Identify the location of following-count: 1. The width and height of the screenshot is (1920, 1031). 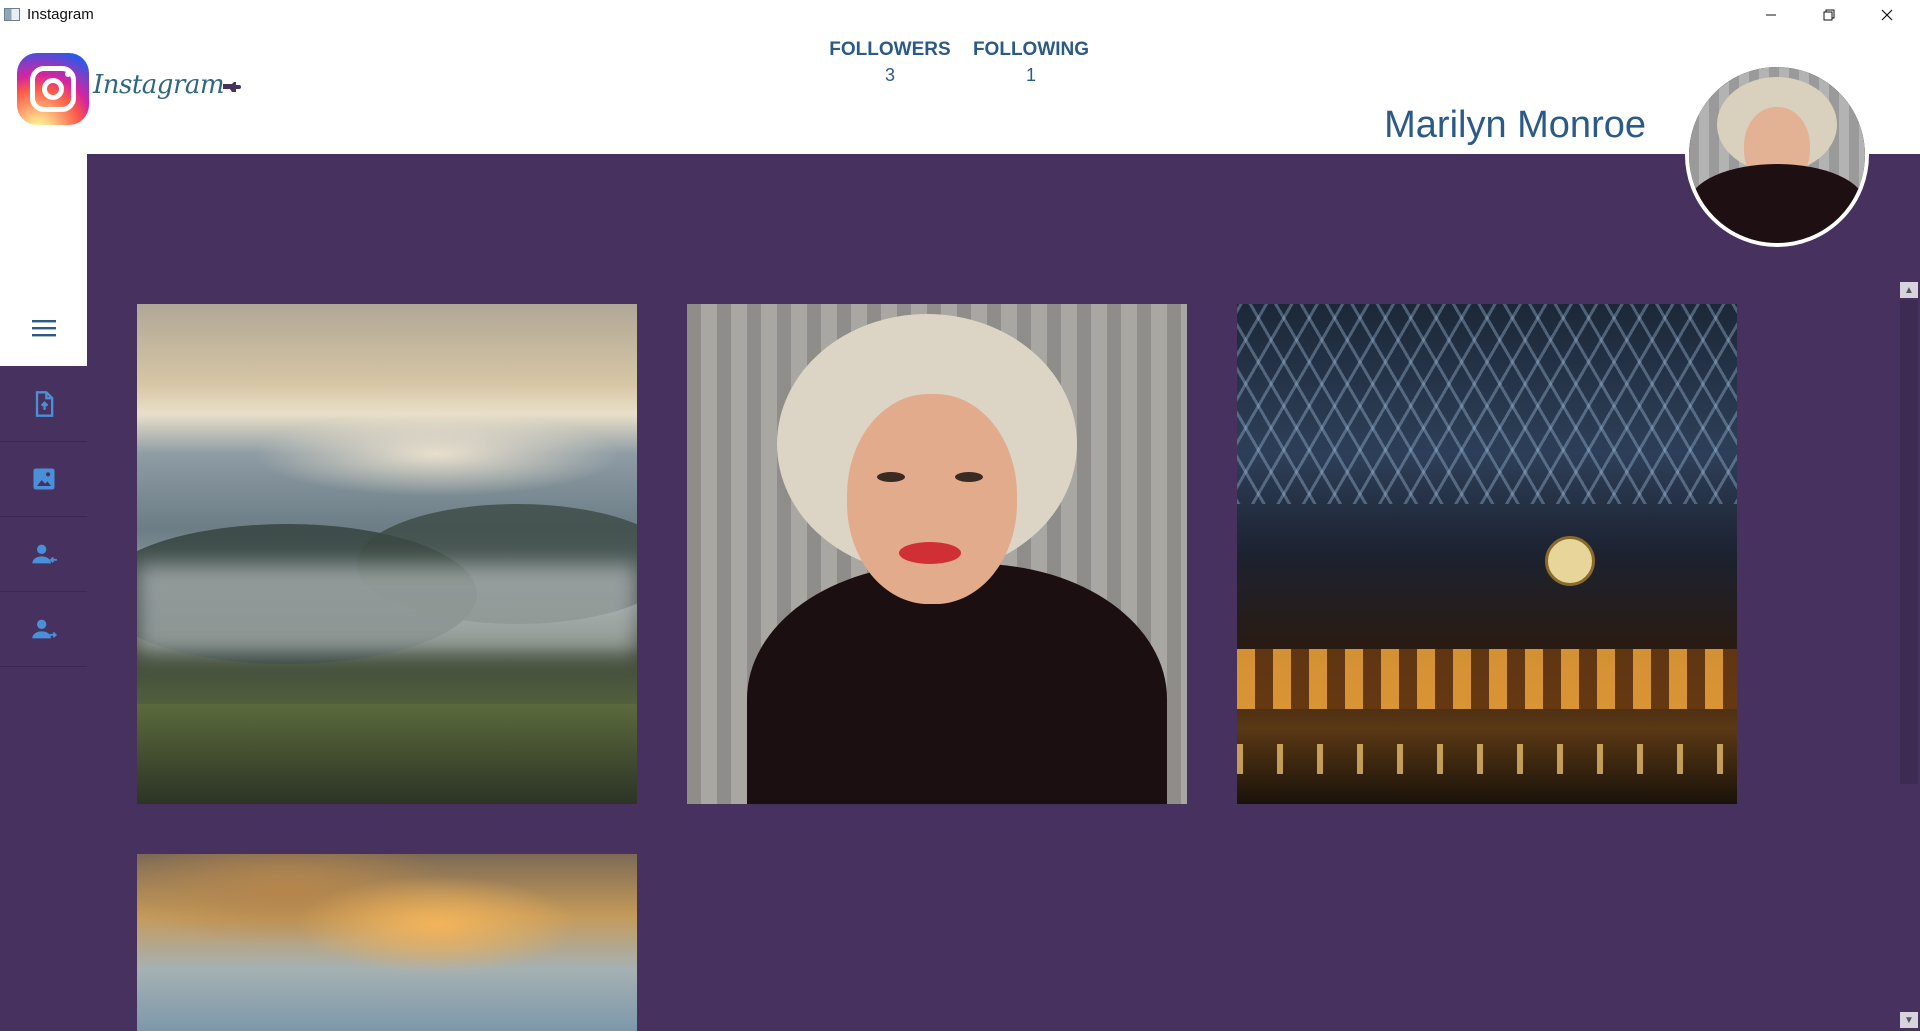
(1030, 75).